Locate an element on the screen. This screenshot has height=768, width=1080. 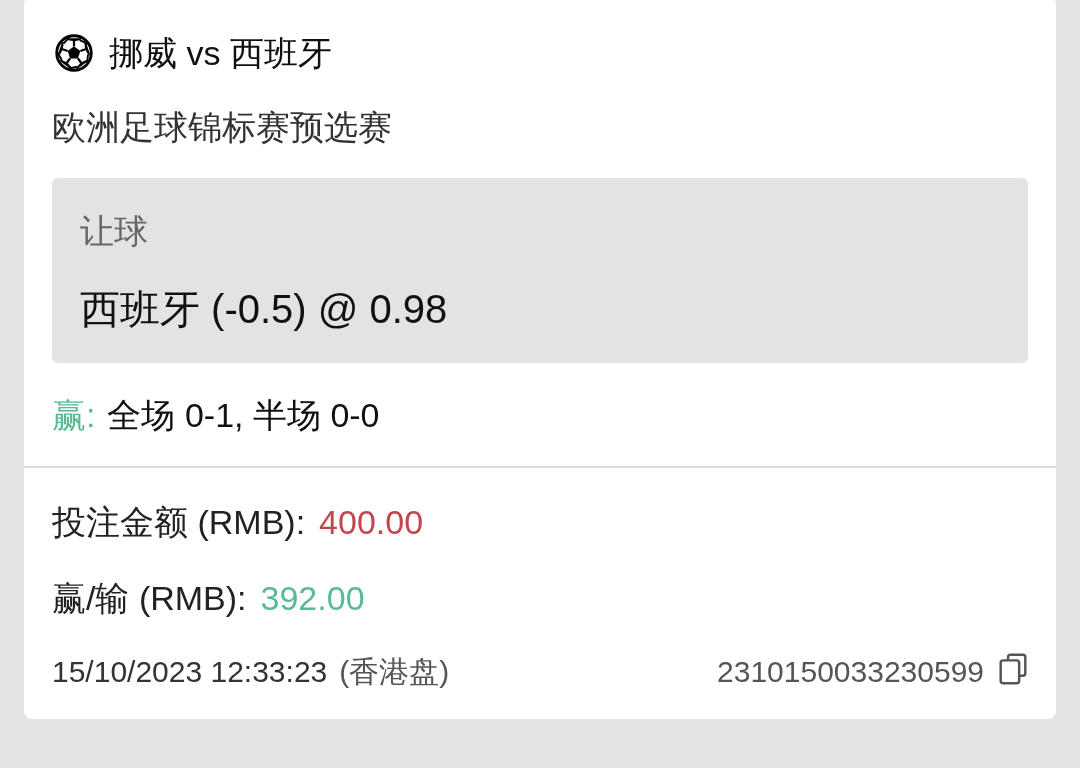
bet-pick: 西班牙 (-0.5) @ 0.98 is located at coordinates (264, 309).